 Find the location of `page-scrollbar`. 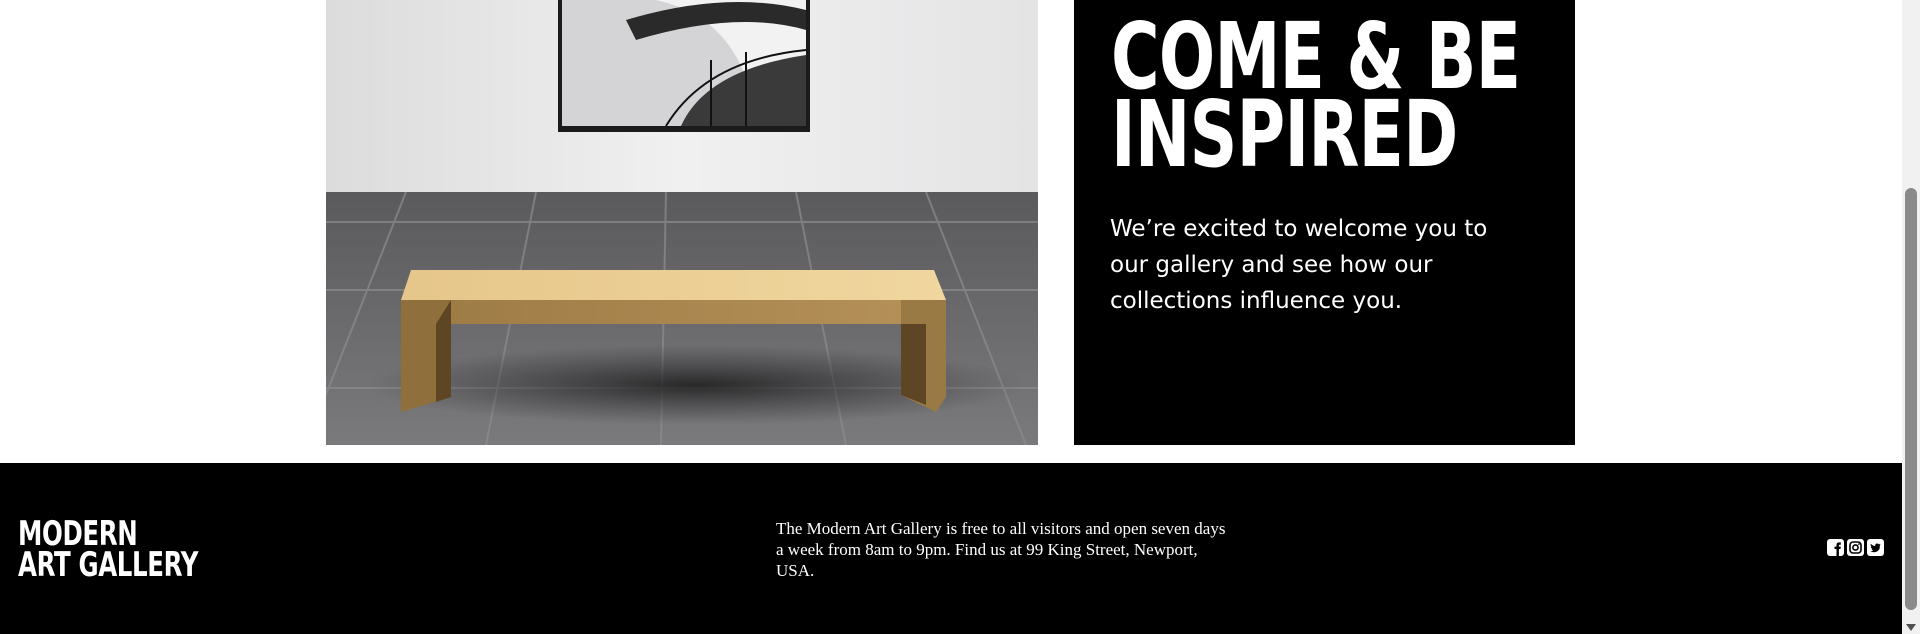

page-scrollbar is located at coordinates (1911, 317).